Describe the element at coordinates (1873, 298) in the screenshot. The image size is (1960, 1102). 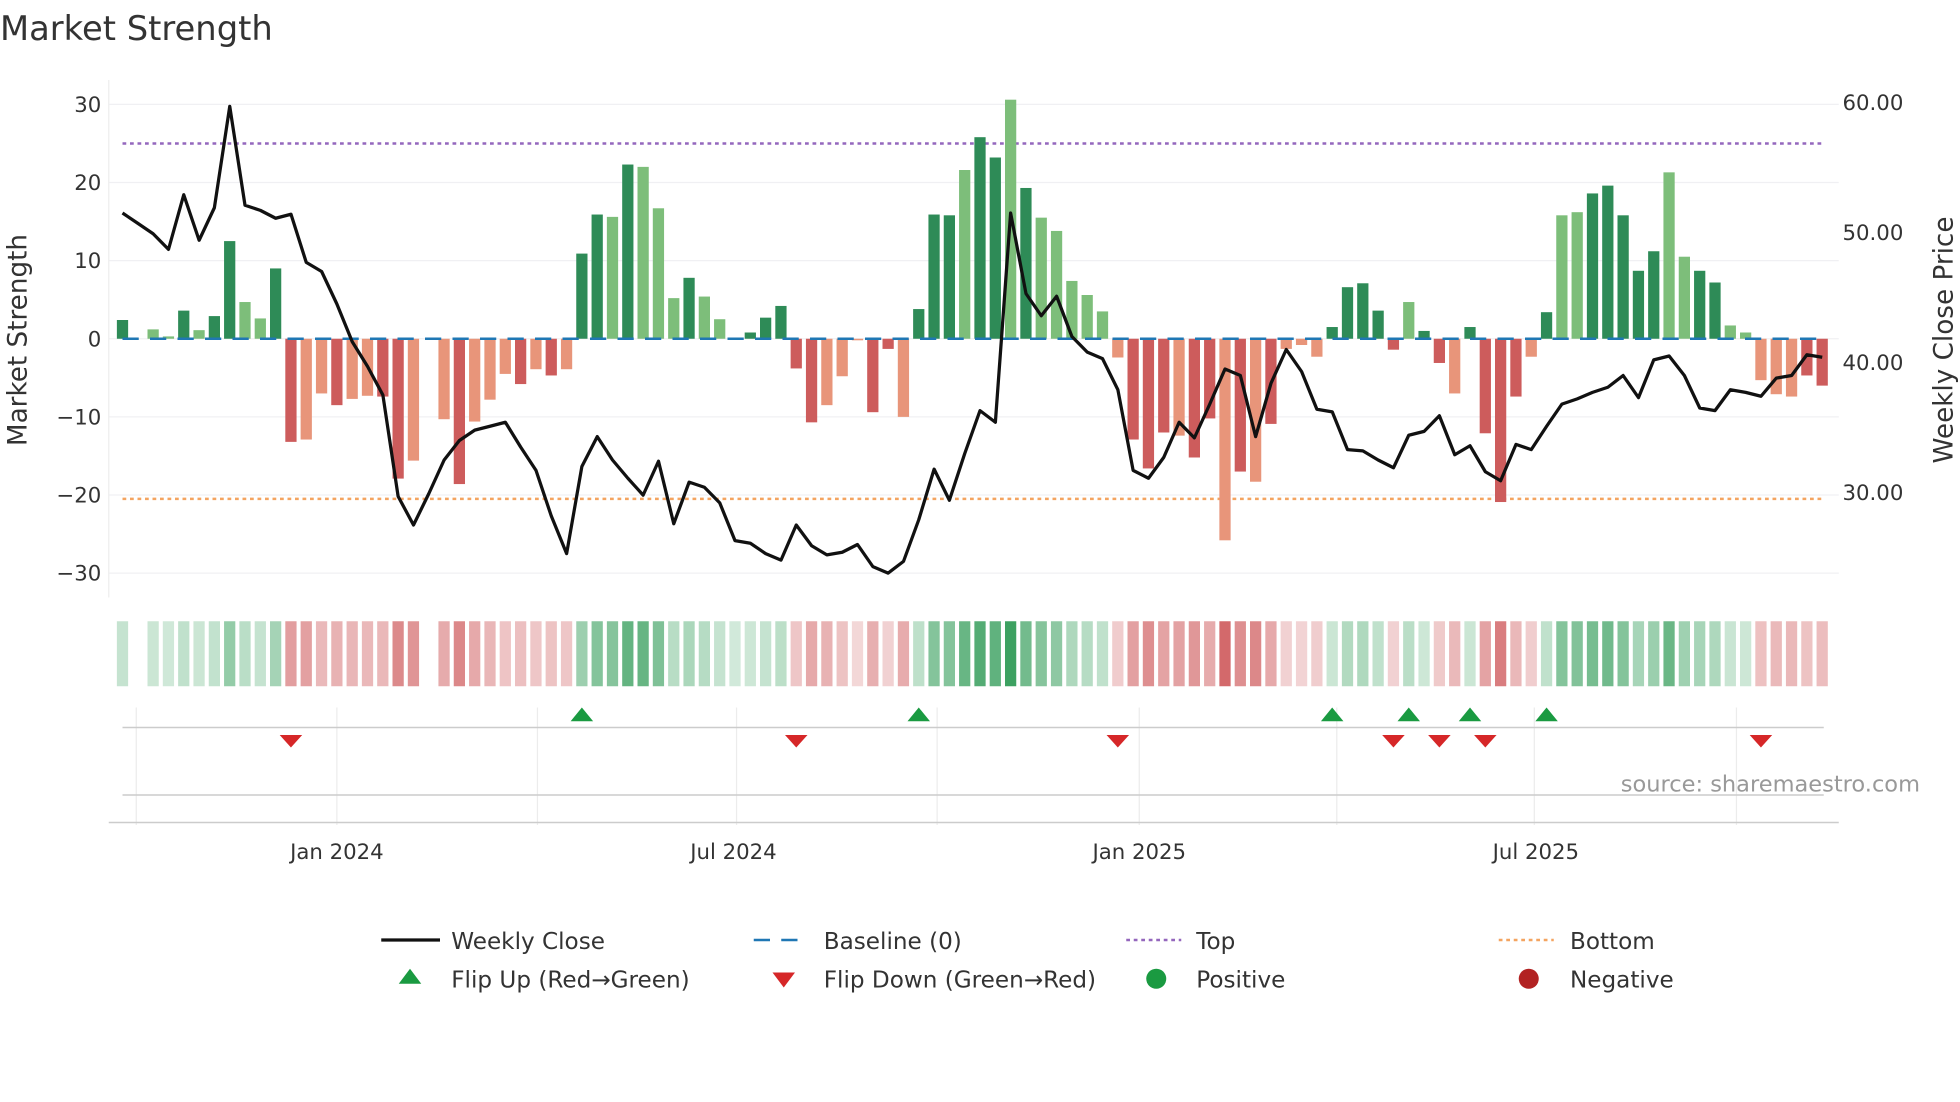
I see `right-y-ticks: 60.00 50.00 40.00 30.00` at that location.